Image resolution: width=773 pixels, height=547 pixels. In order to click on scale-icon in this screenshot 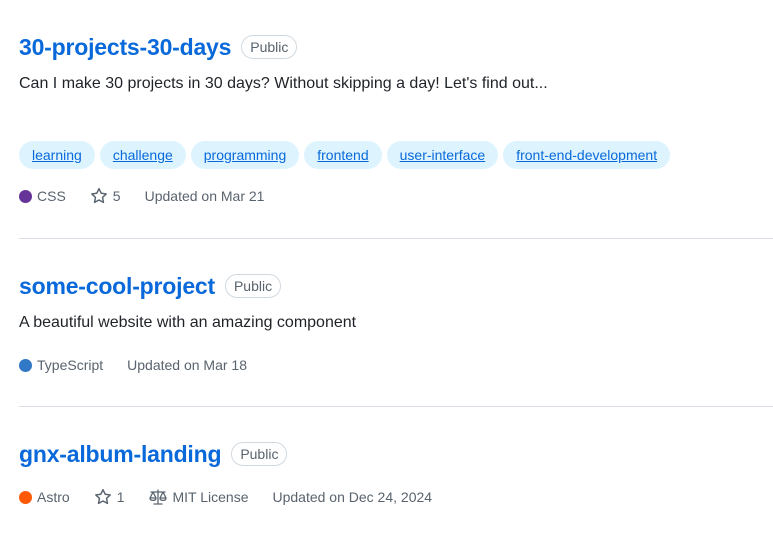, I will do `click(158, 497)`.